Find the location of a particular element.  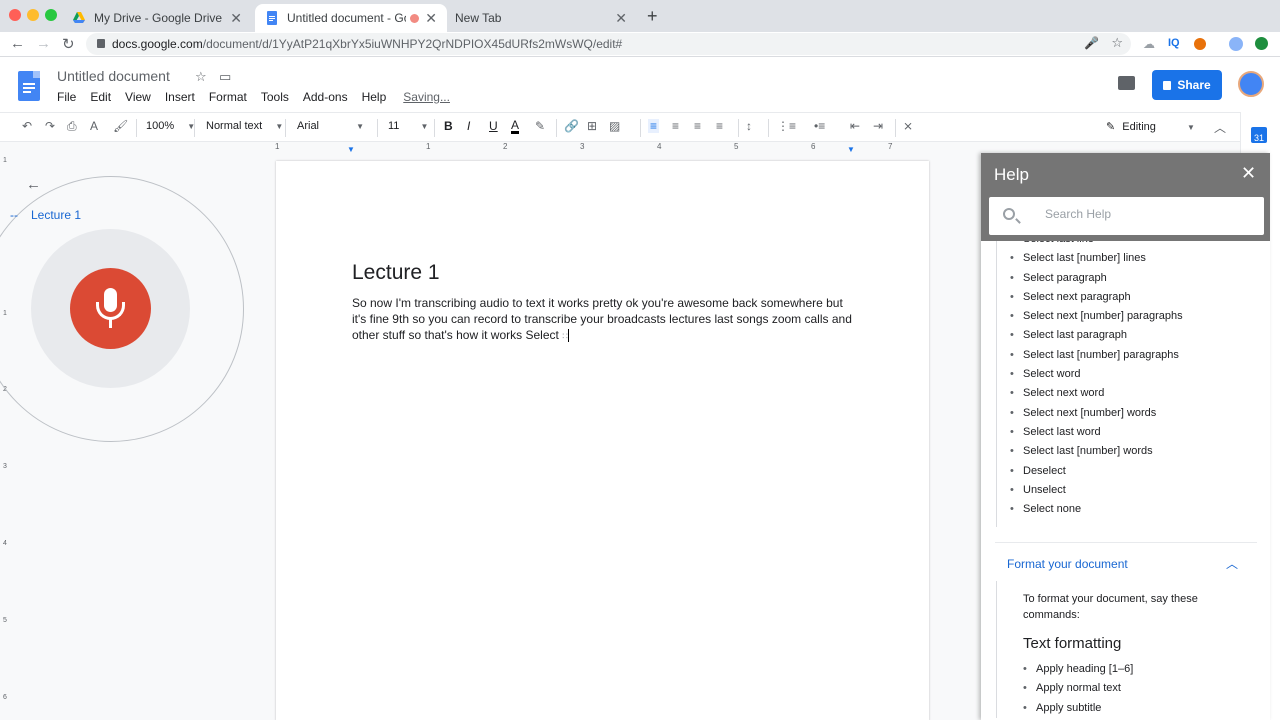

list-item: Select next paragraph is located at coordinates (1133, 298).